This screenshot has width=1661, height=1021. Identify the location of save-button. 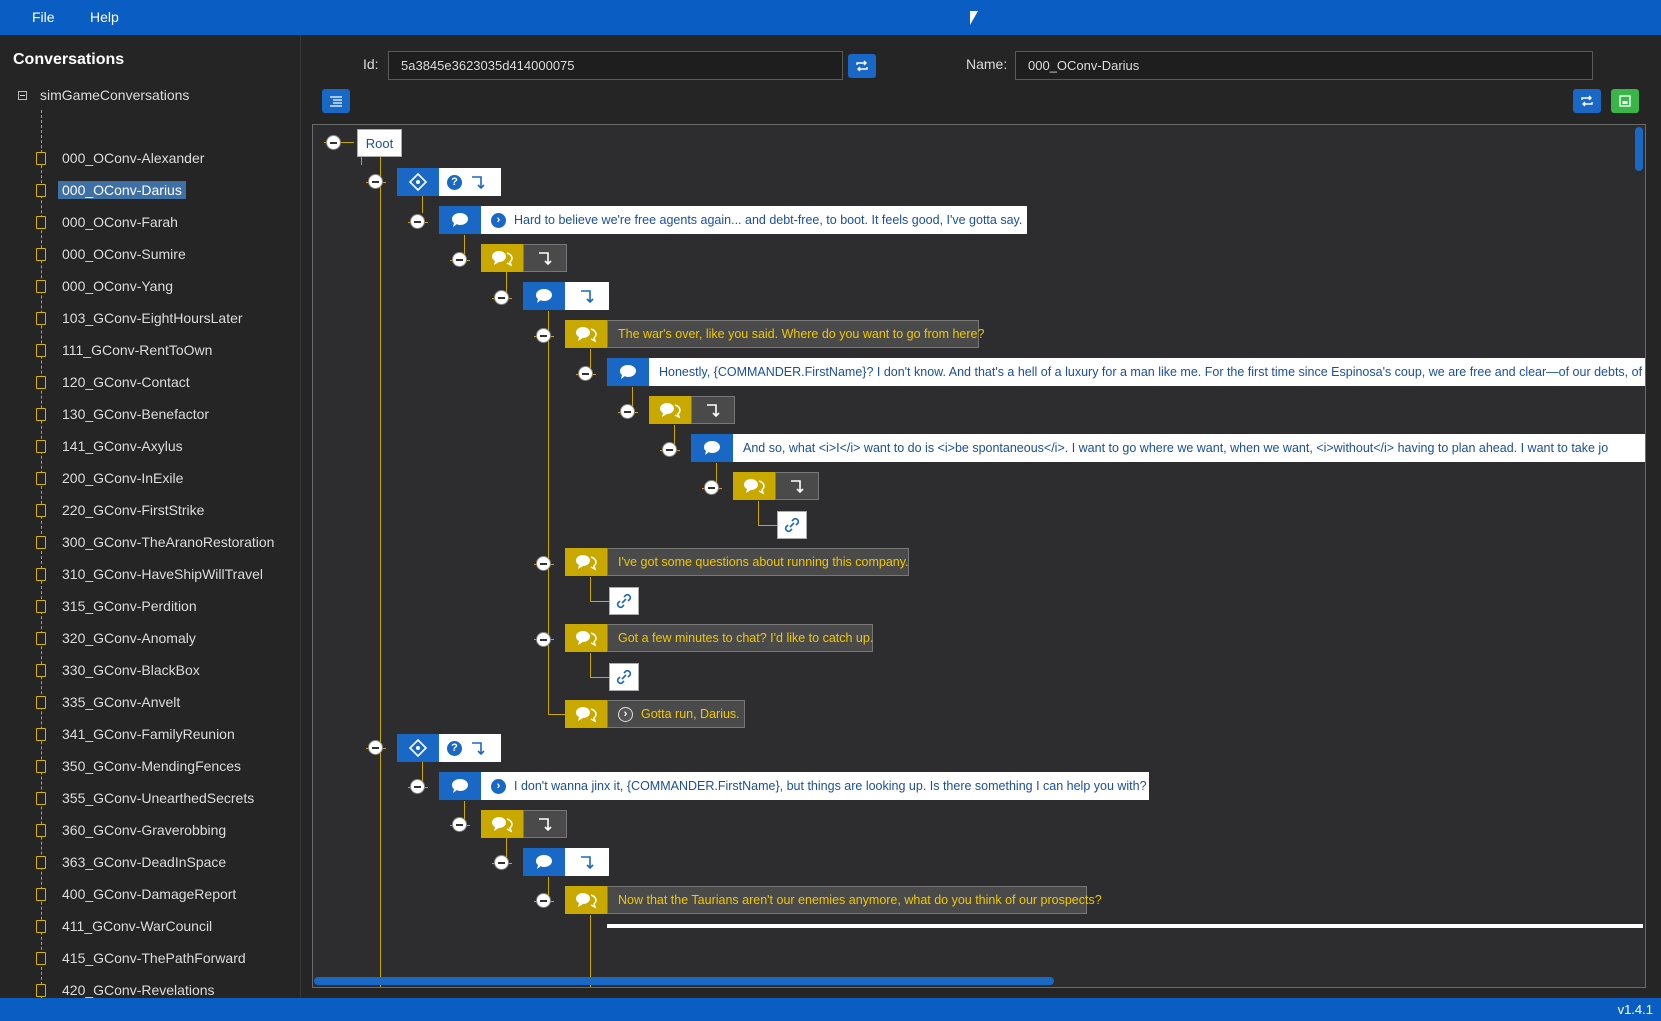
(1625, 101).